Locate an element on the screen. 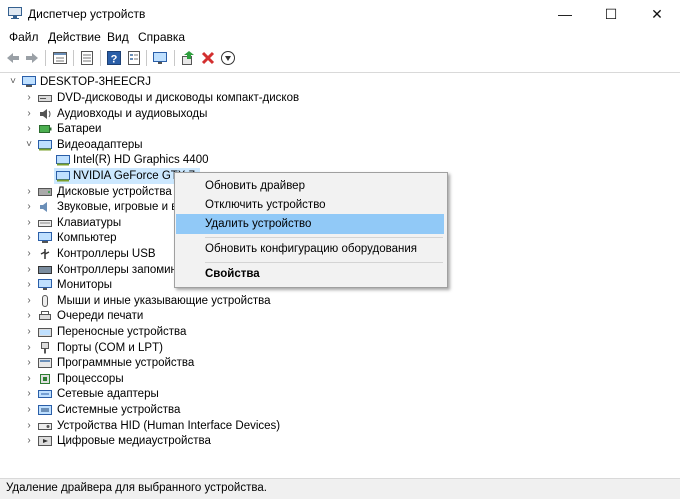 Image resolution: width=680 pixels, height=499 pixels. menu-update-driver-label: Обновить драйвер is located at coordinates (255, 186).